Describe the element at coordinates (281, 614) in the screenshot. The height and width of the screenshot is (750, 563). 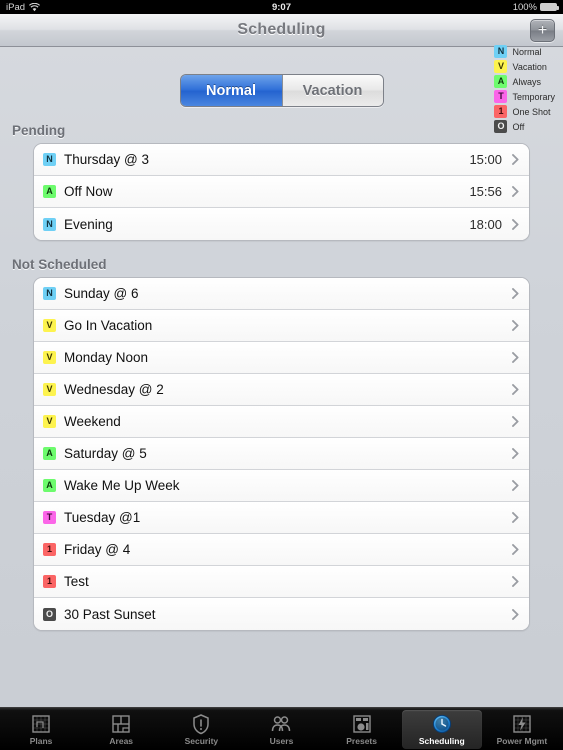
I see `table-row: O 30 Past Sunset` at that location.